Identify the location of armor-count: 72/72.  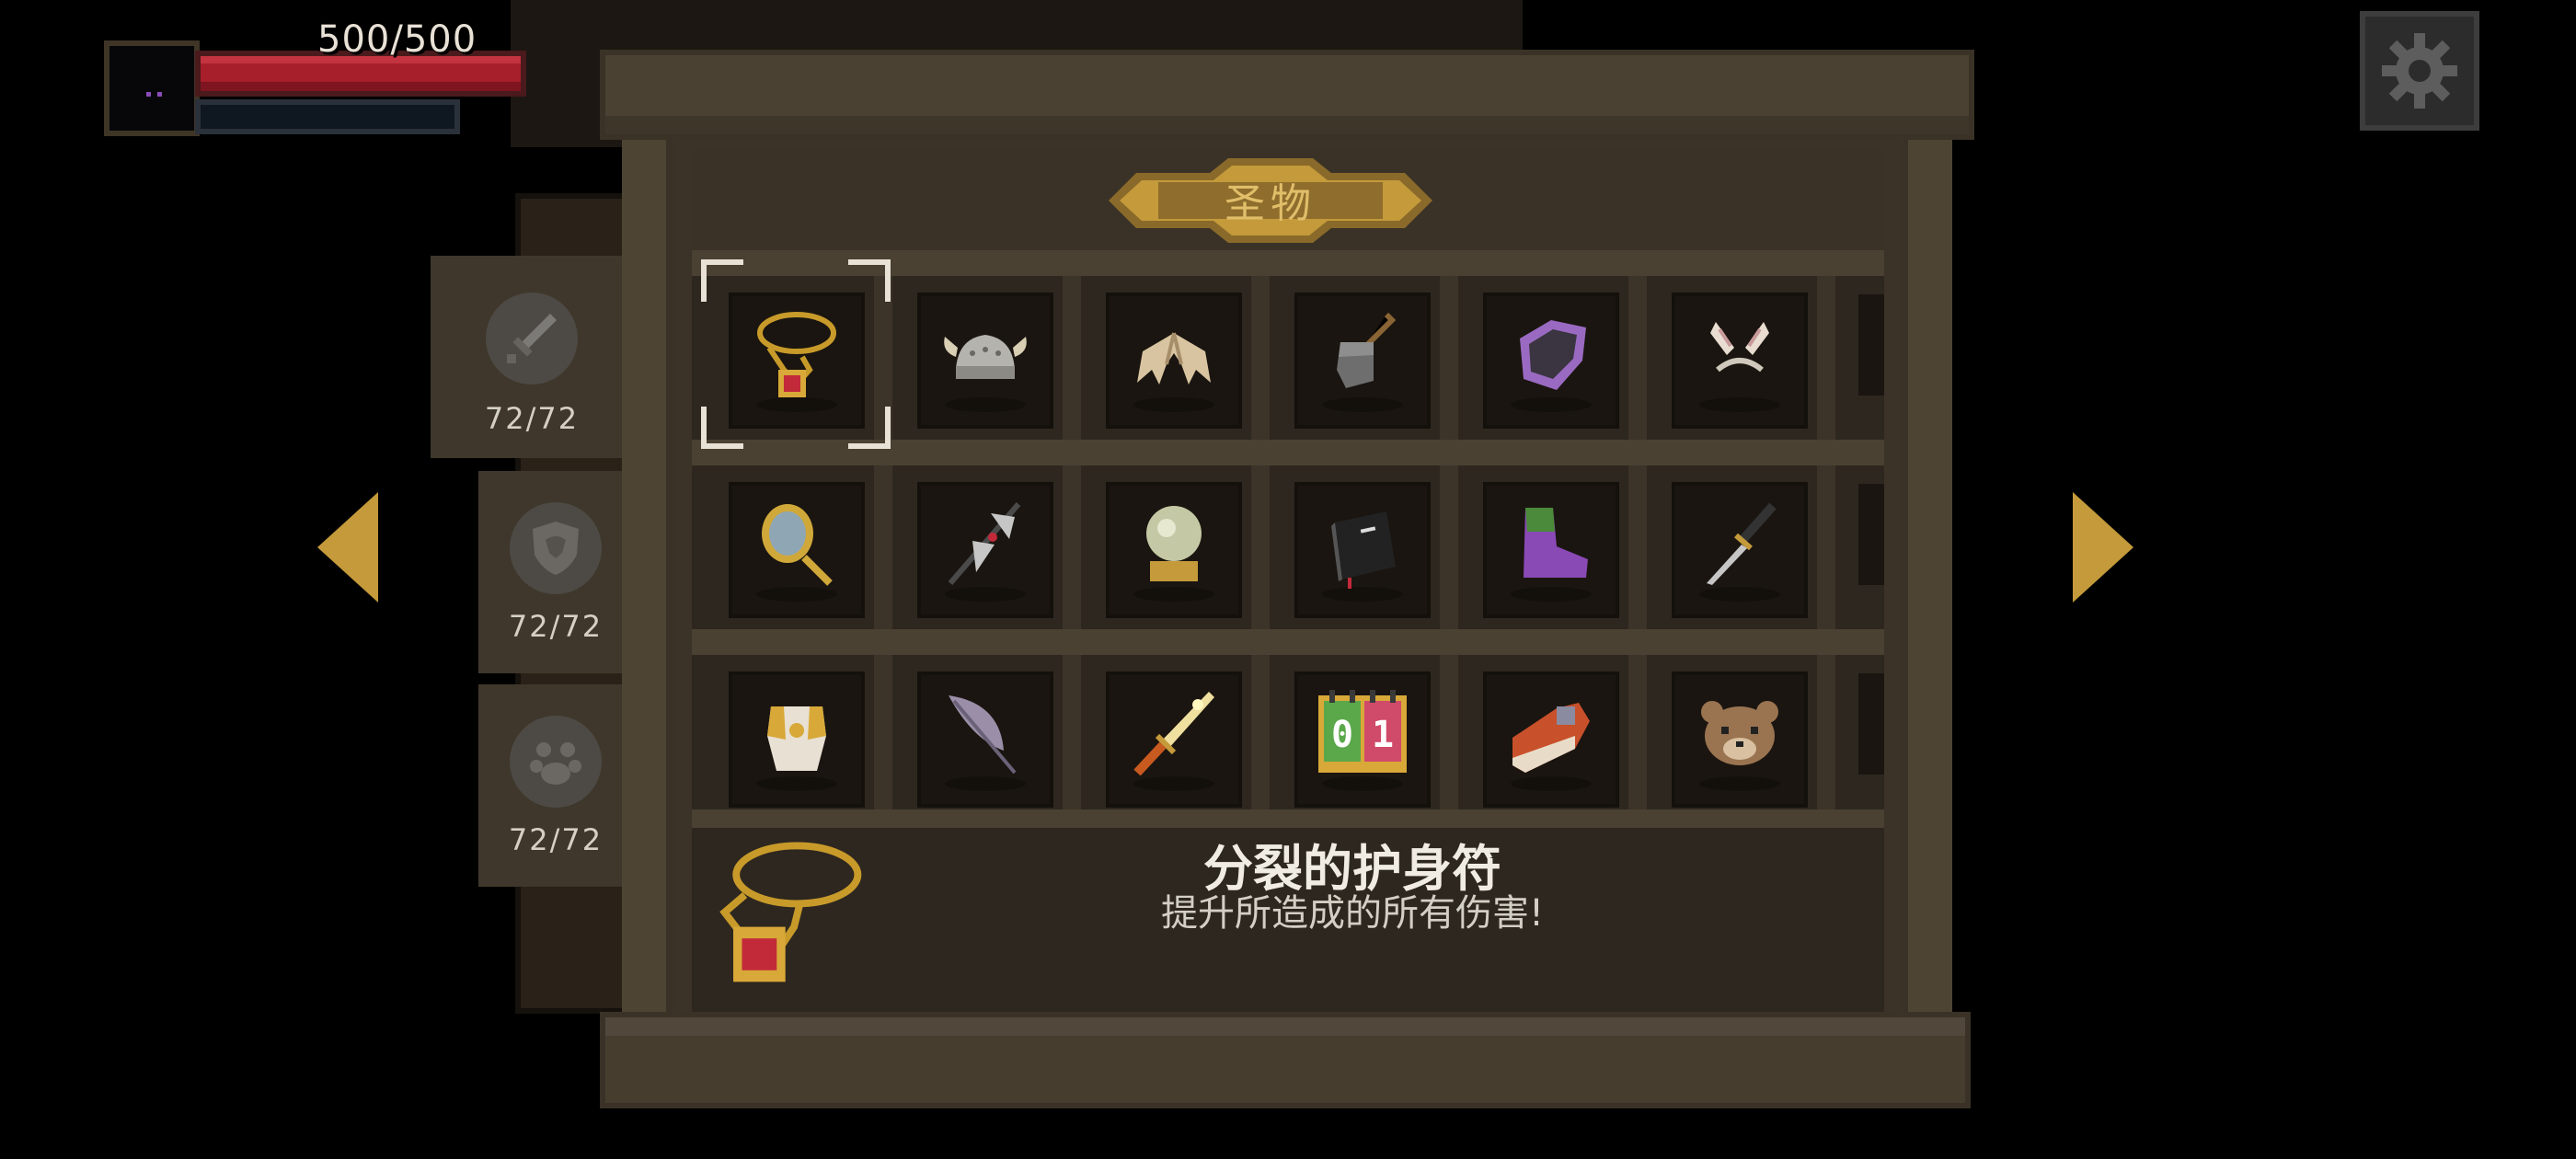
(556, 626).